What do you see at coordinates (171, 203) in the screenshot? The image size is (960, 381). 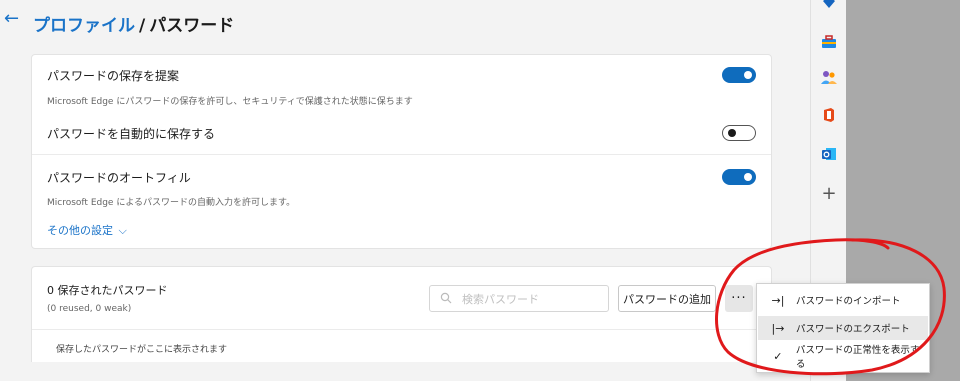 I see `autofill-description: Microsoft Edge によるパスワードの自動入力を許可します。` at bounding box center [171, 203].